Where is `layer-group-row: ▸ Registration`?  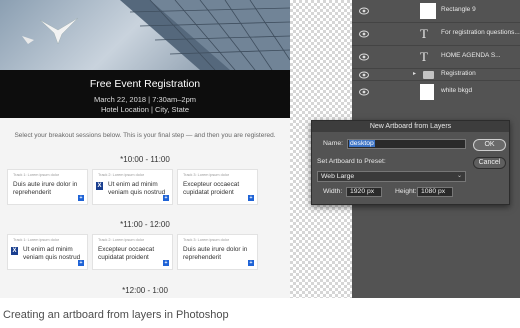 layer-group-row: ▸ Registration is located at coordinates (436, 75).